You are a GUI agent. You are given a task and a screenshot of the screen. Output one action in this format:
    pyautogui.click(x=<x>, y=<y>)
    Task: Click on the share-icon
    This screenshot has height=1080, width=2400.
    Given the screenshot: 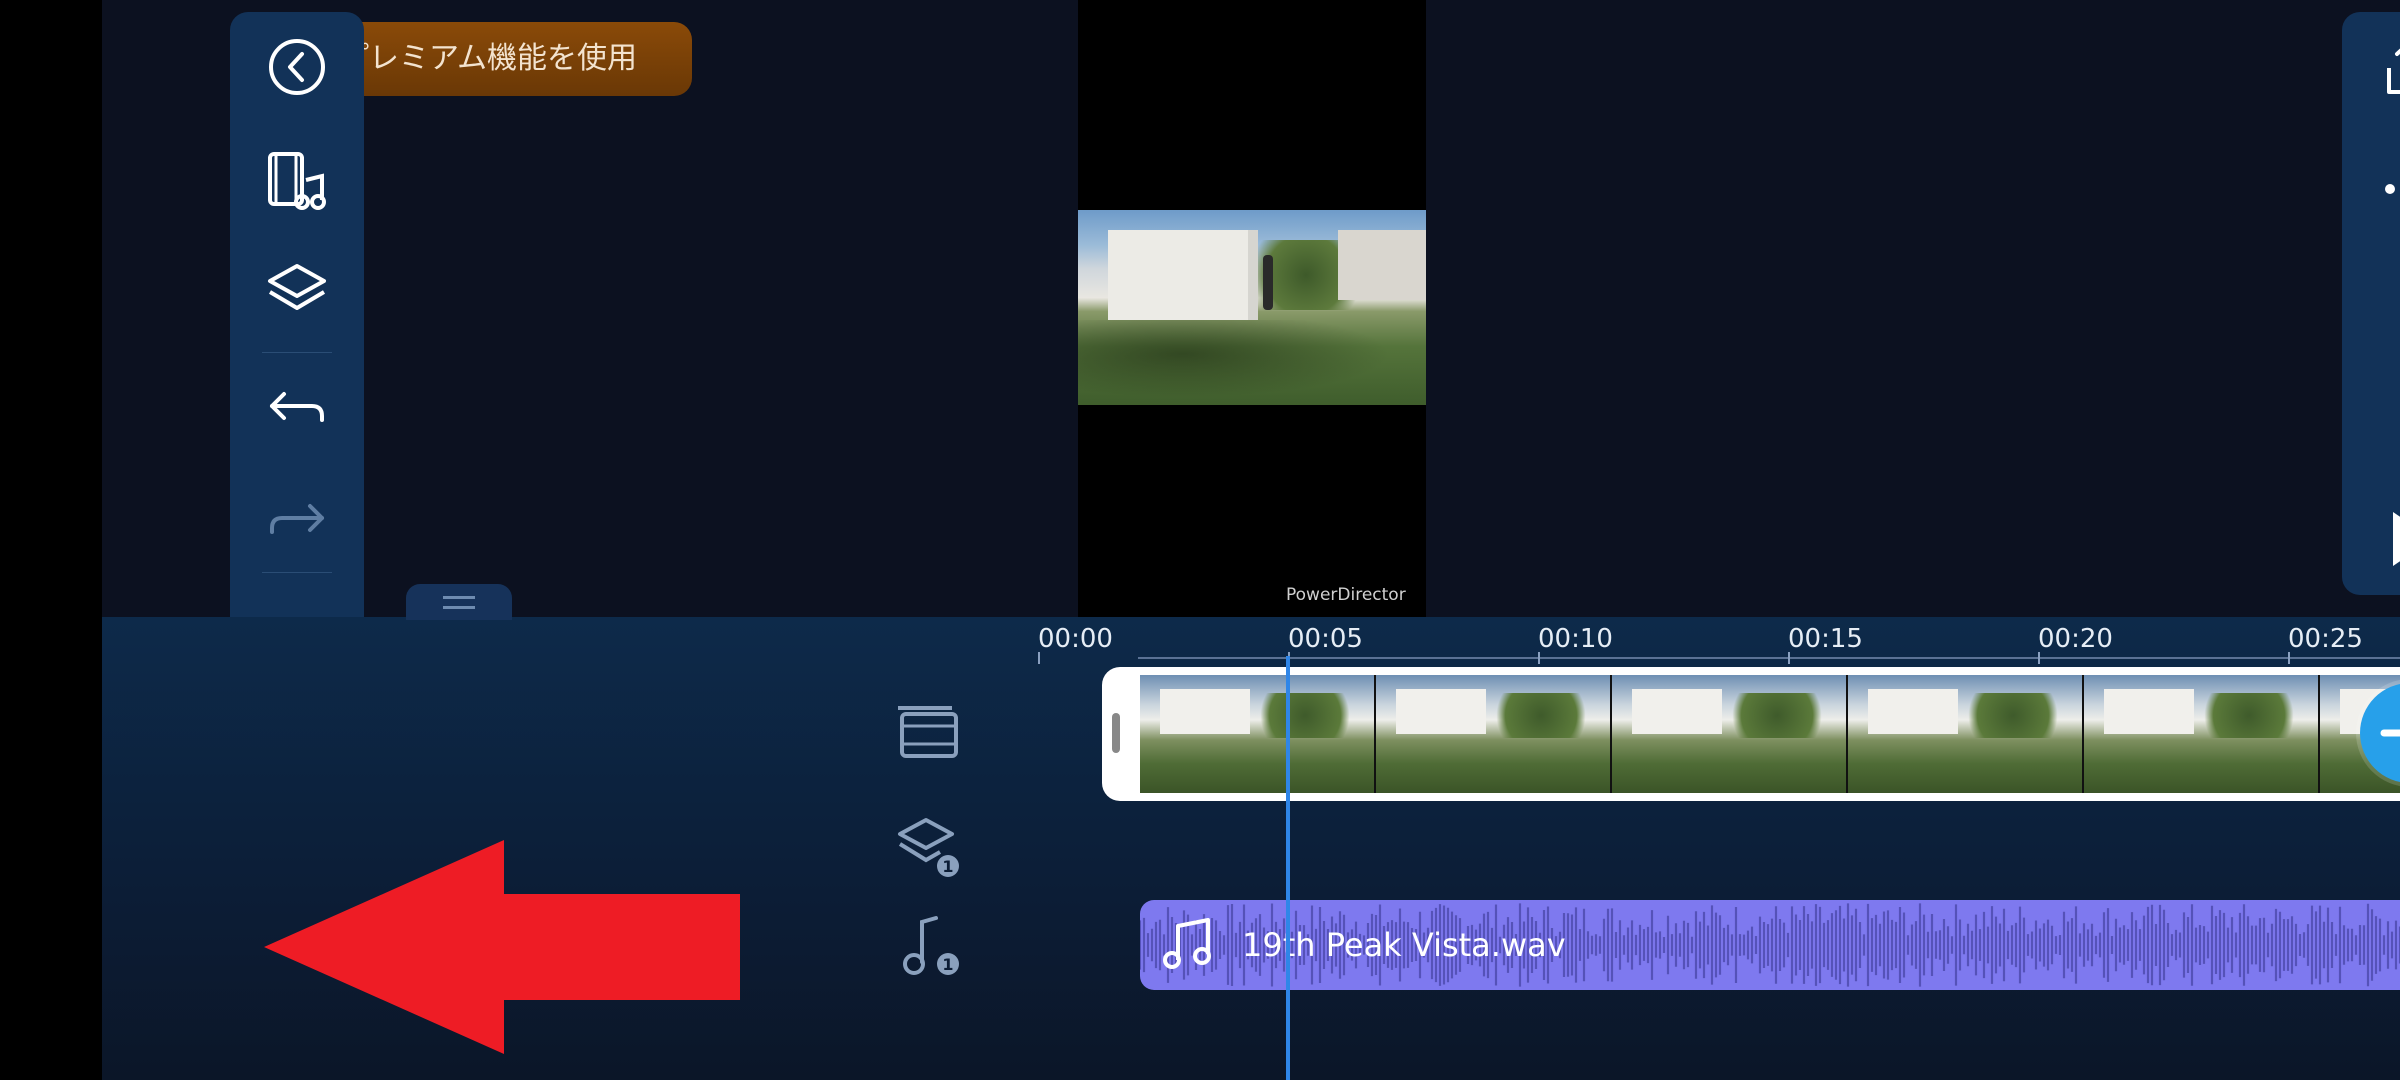 What is the action you would take?
    pyautogui.click(x=2387, y=69)
    